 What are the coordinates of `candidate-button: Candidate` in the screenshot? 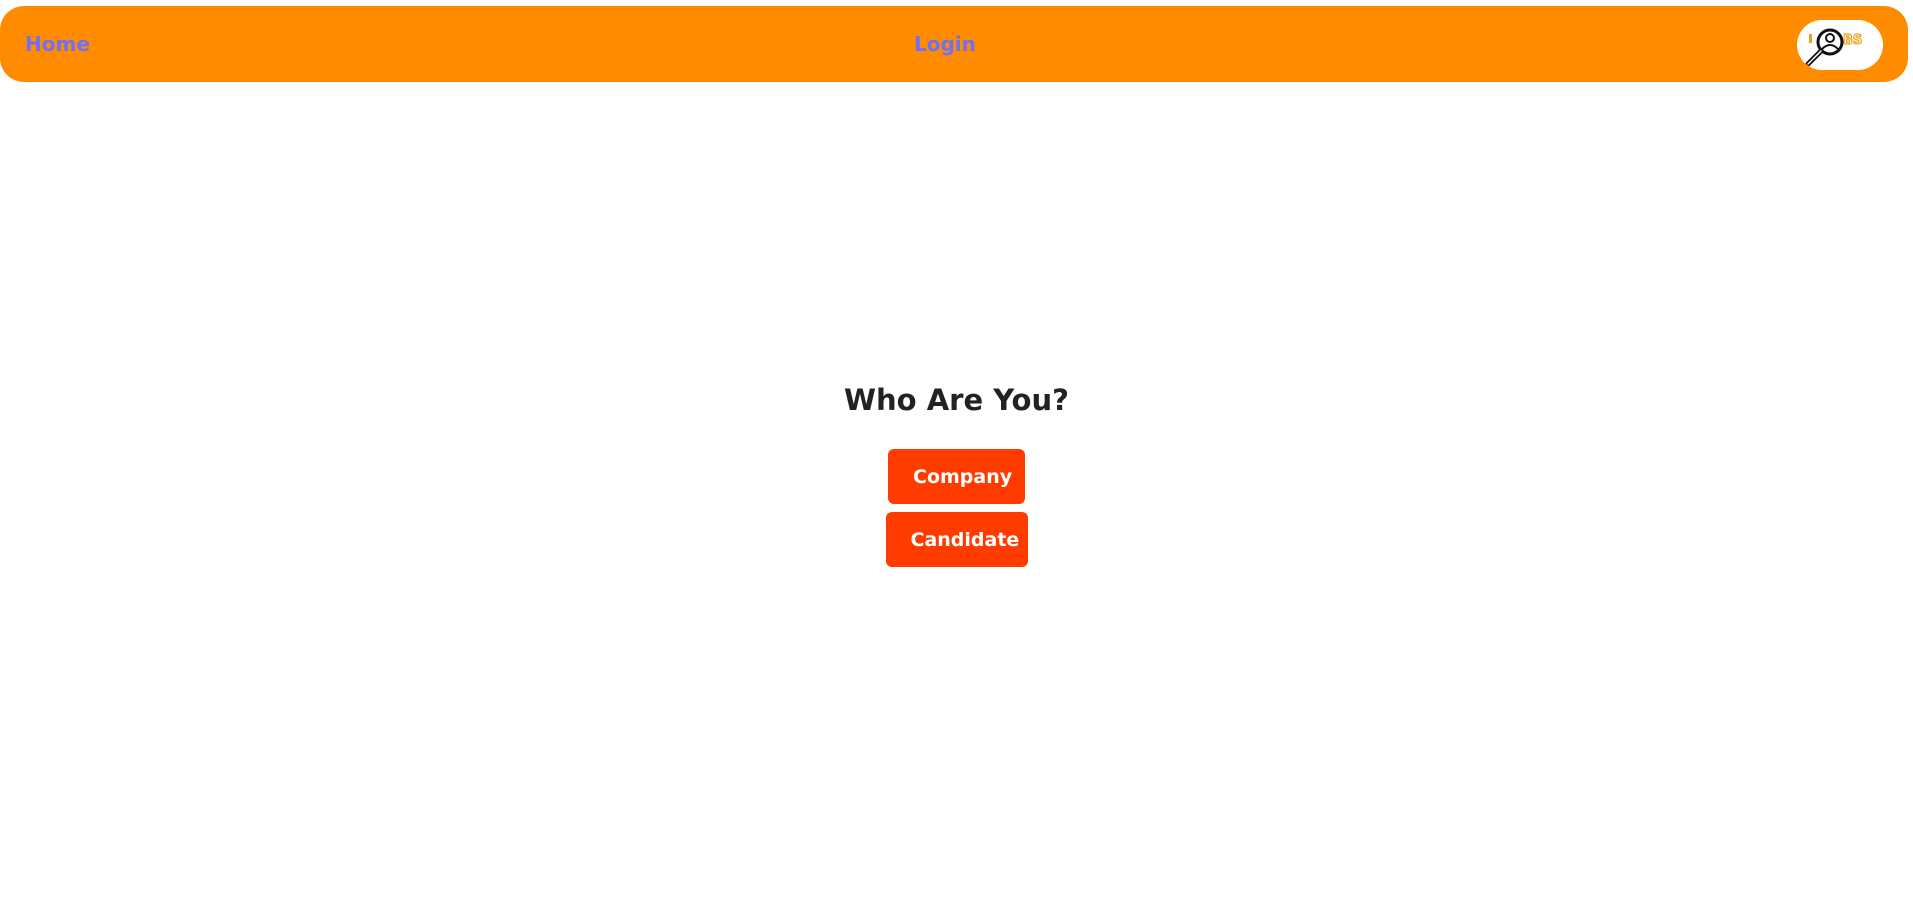 It's located at (956, 539).